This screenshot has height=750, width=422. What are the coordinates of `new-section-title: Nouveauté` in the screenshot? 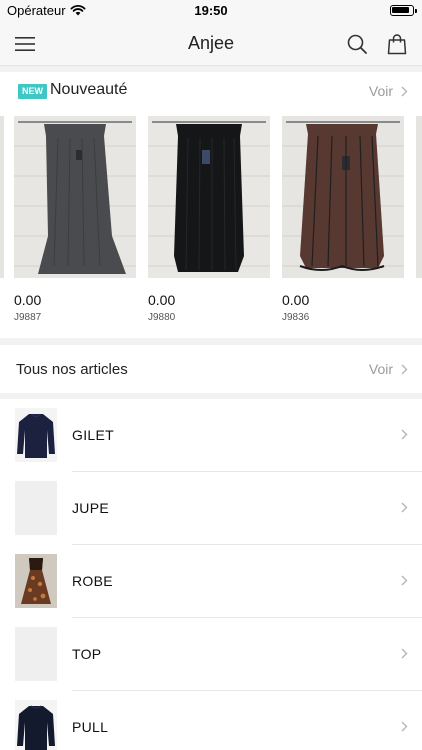 It's located at (89, 89).